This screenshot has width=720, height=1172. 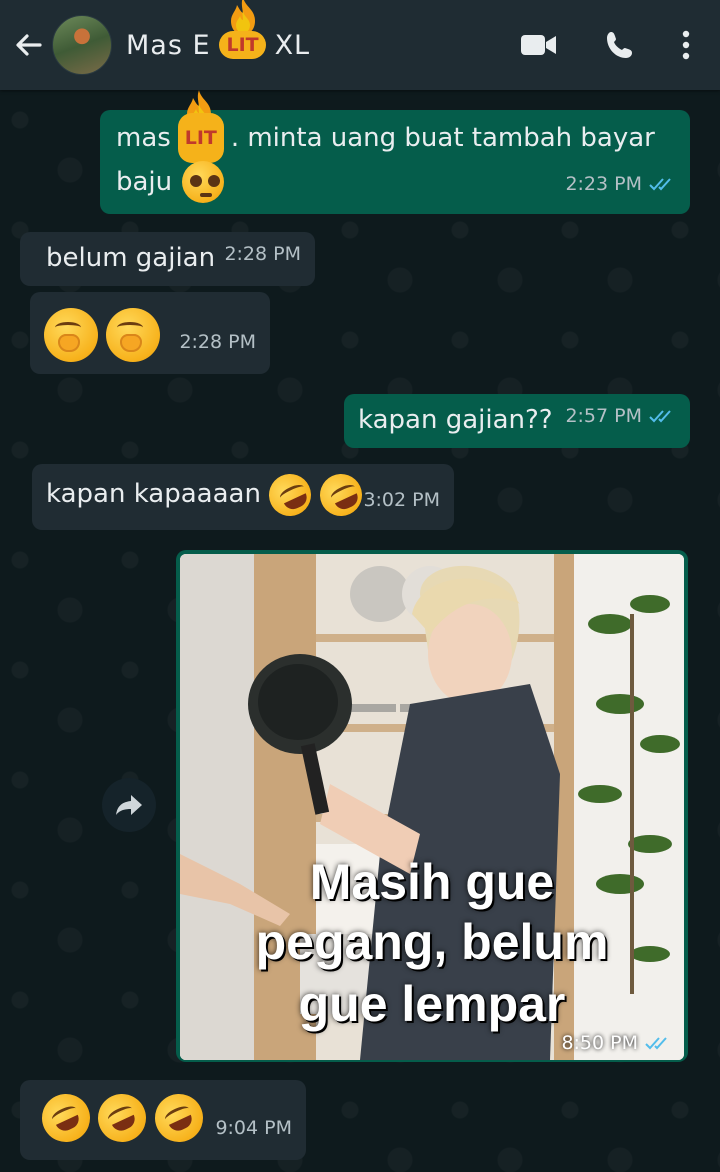 What do you see at coordinates (599, 1043) in the screenshot?
I see `message-time: 8:50 PM` at bounding box center [599, 1043].